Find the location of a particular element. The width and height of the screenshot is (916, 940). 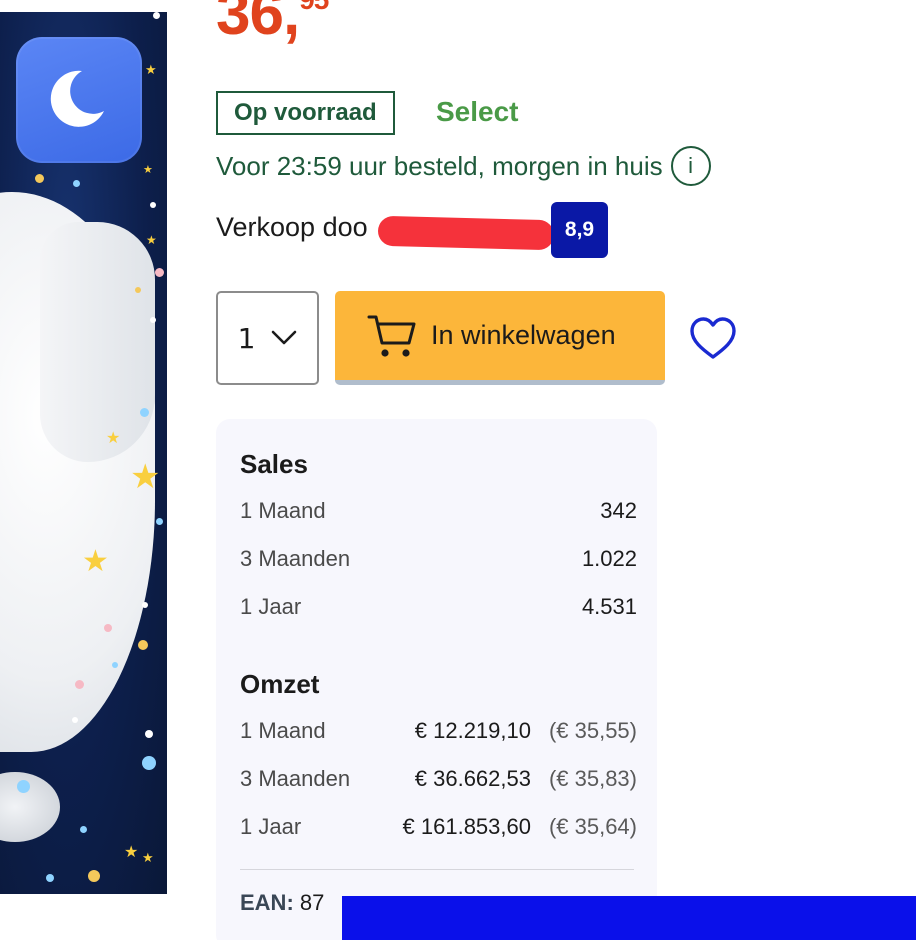

revenue-row-average: (€ 35,83) is located at coordinates (592, 778).